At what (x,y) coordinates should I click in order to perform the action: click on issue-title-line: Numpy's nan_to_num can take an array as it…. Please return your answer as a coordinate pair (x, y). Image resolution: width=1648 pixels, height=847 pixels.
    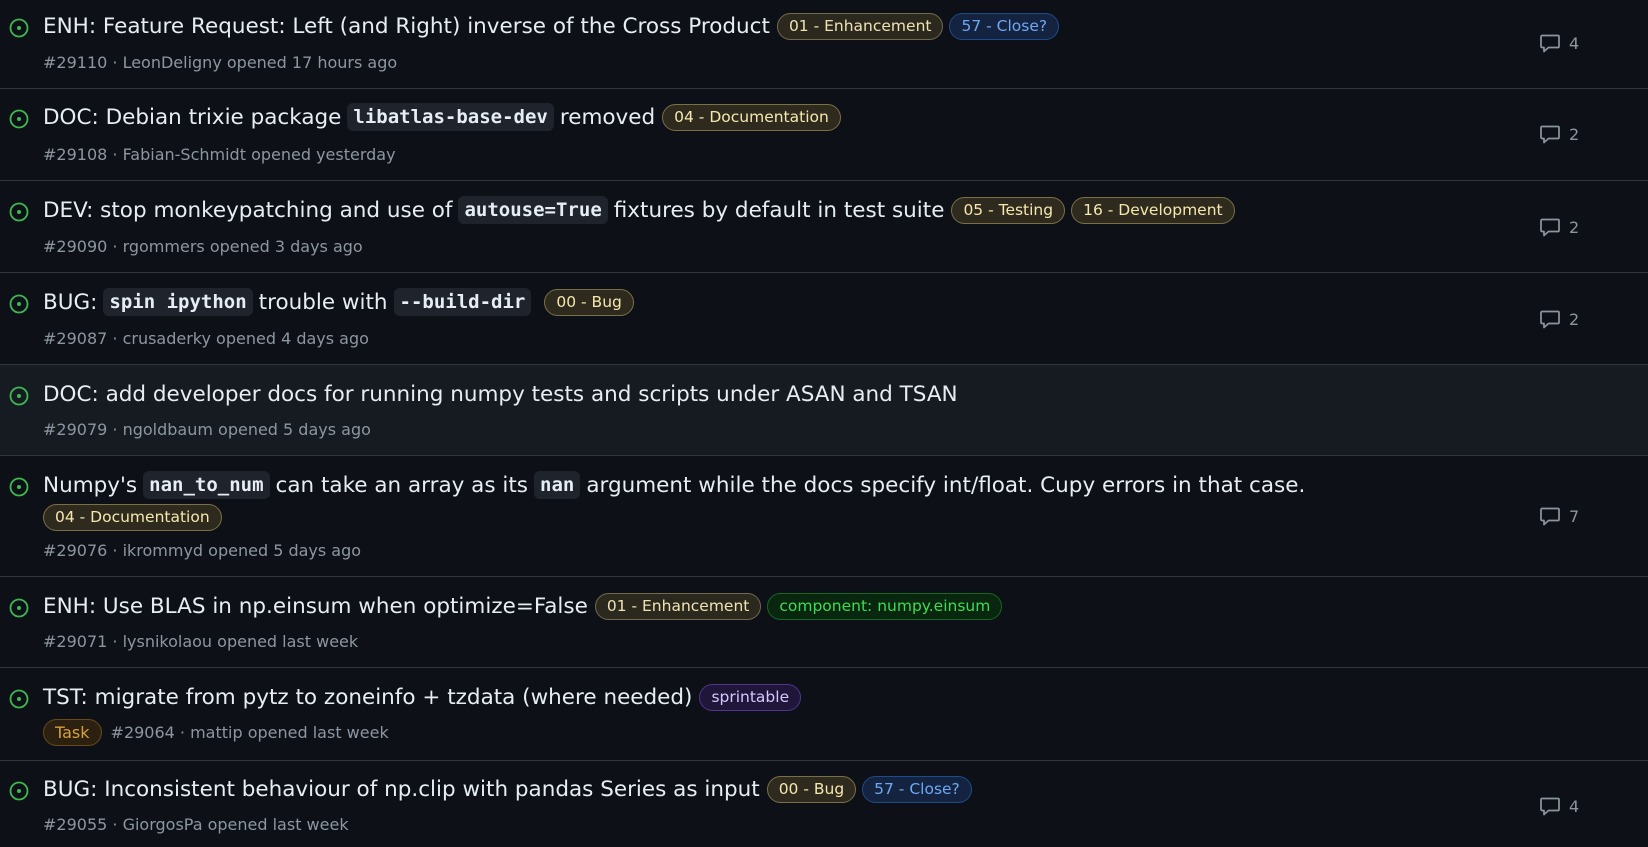
    Looking at the image, I should click on (715, 485).